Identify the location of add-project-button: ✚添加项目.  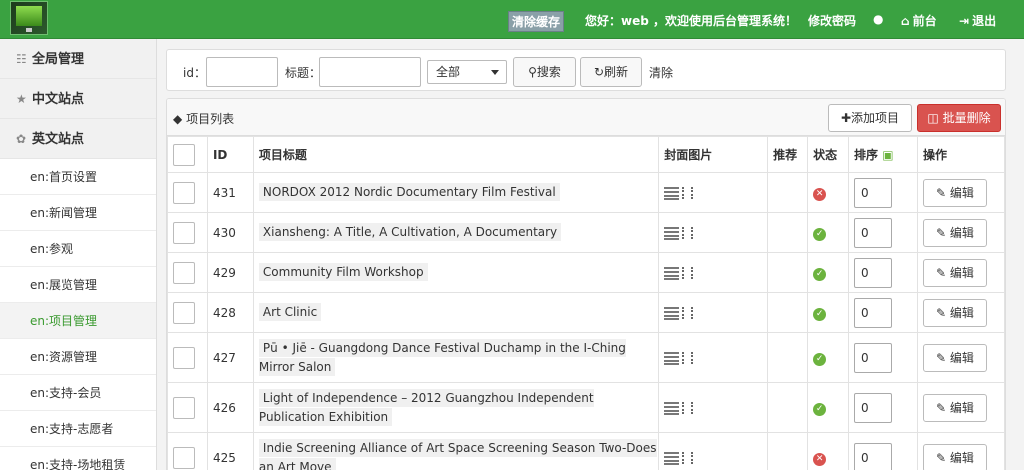
(870, 118).